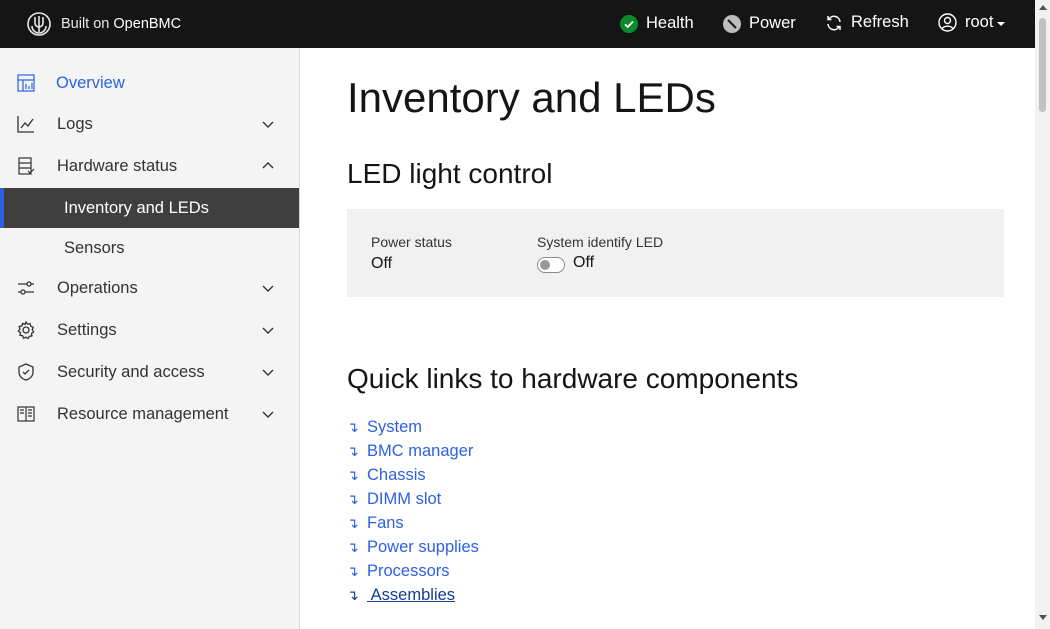  I want to click on refresh-button: Refresh, so click(867, 22).